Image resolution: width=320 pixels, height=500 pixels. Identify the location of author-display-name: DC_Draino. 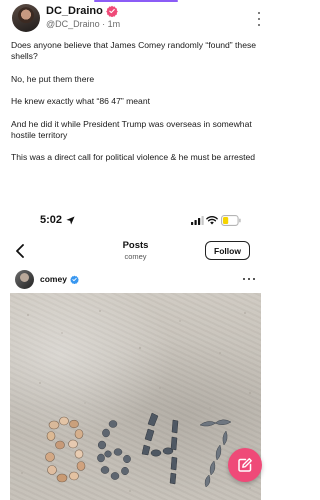
(74, 11).